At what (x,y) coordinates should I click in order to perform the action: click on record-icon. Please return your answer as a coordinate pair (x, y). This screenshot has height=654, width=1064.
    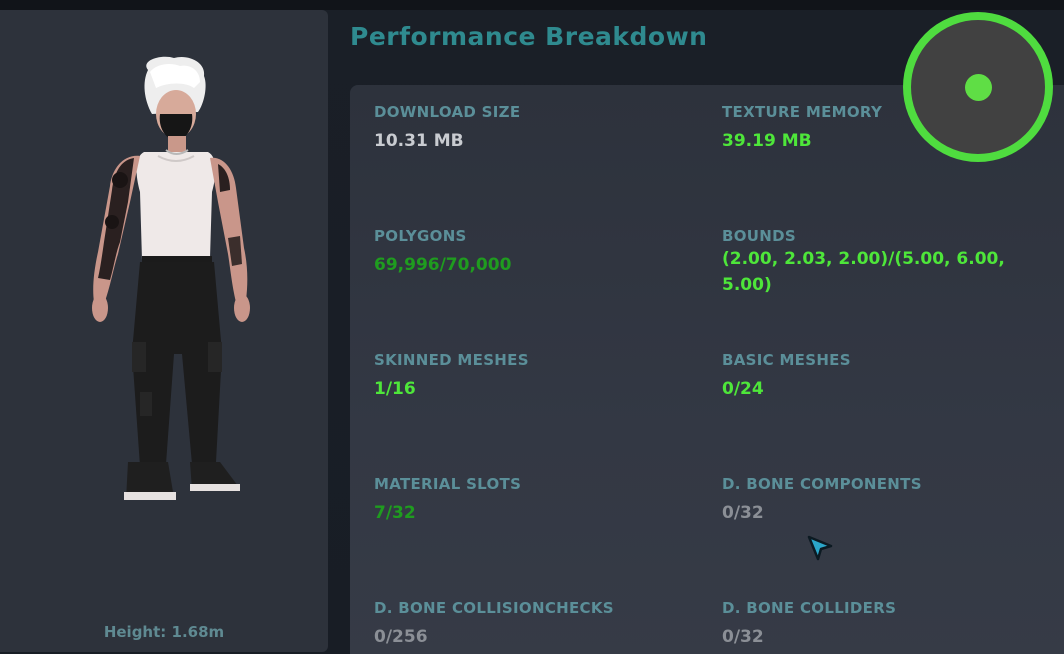
    Looking at the image, I should click on (978, 87).